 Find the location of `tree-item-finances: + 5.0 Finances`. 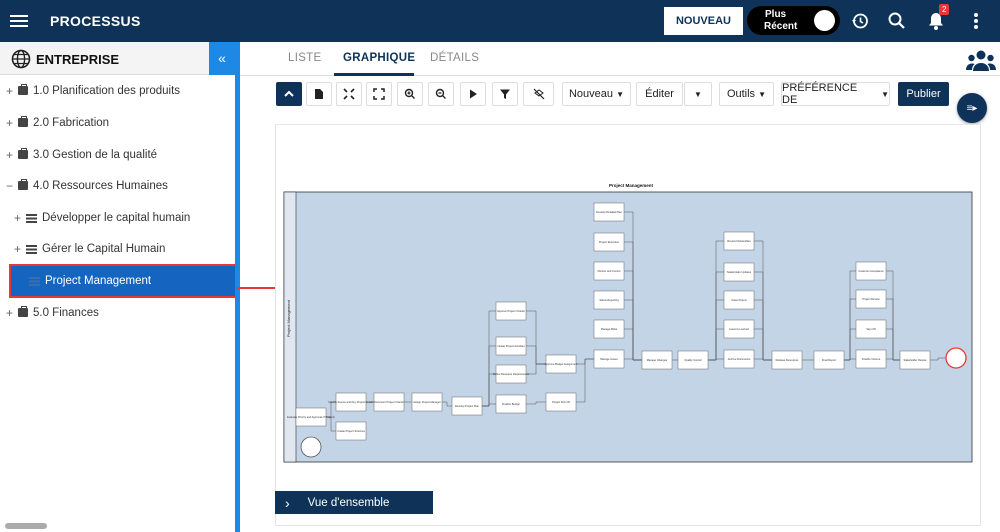

tree-item-finances: + 5.0 Finances is located at coordinates (52, 313).